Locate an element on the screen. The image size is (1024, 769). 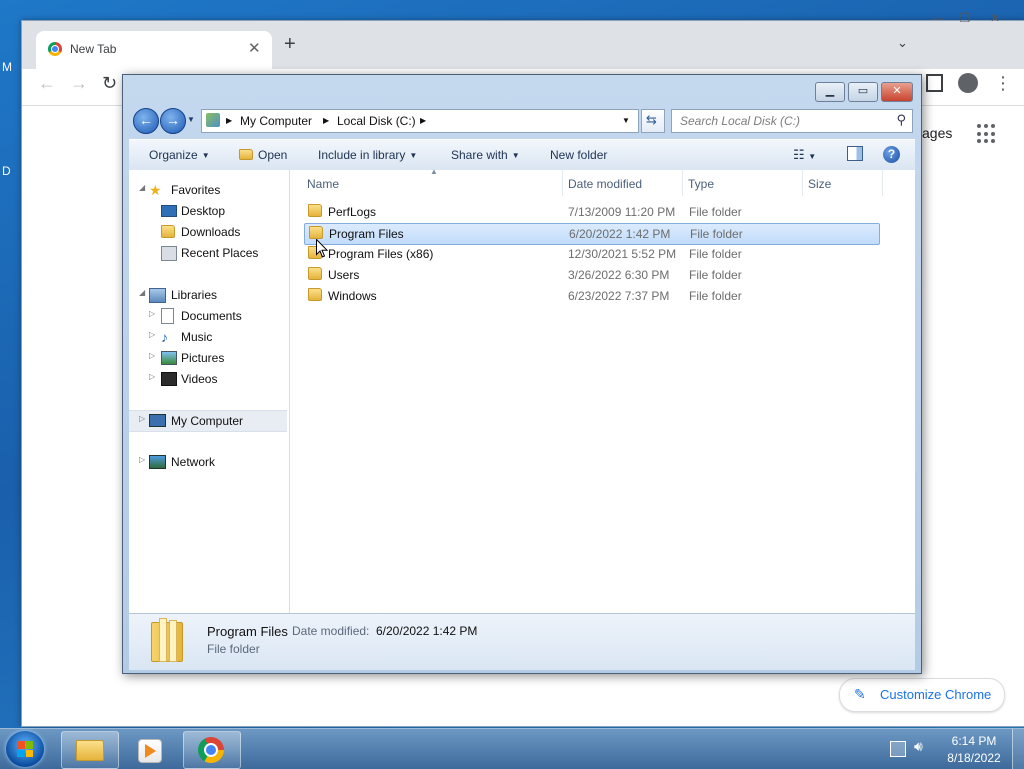
chrome-restore-button: ❐ is located at coordinates (965, 18).